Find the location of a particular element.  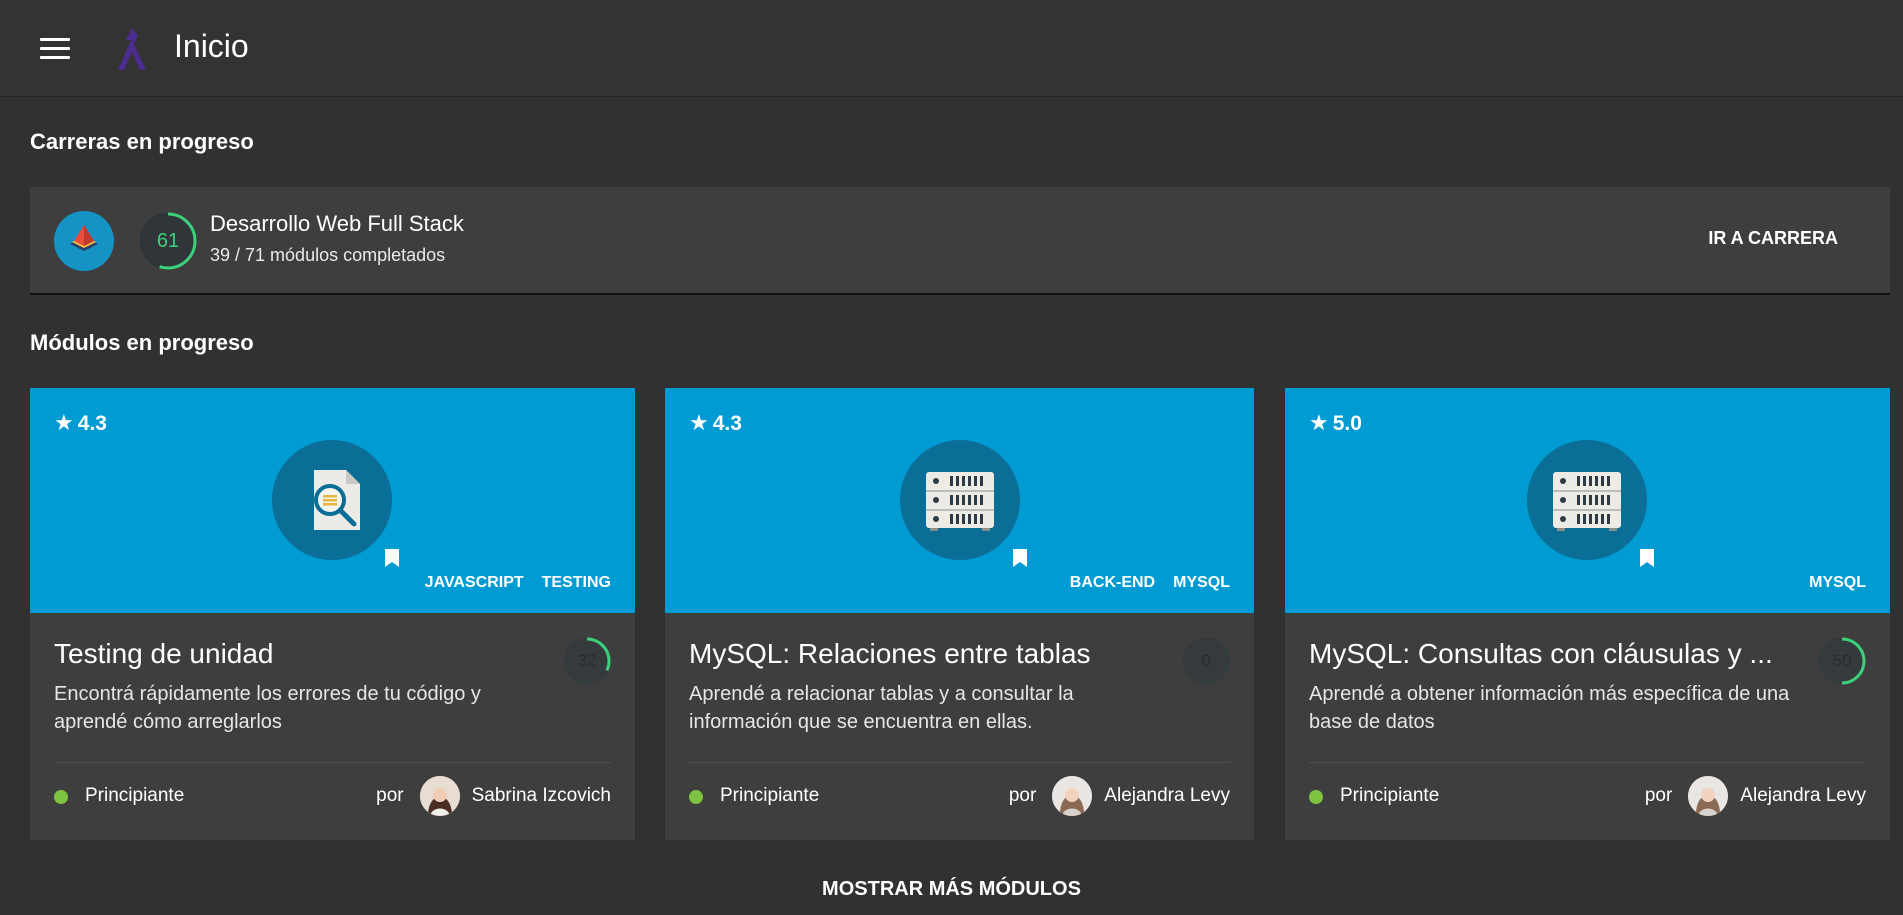

module-progress-ring: 32 is located at coordinates (587, 661).